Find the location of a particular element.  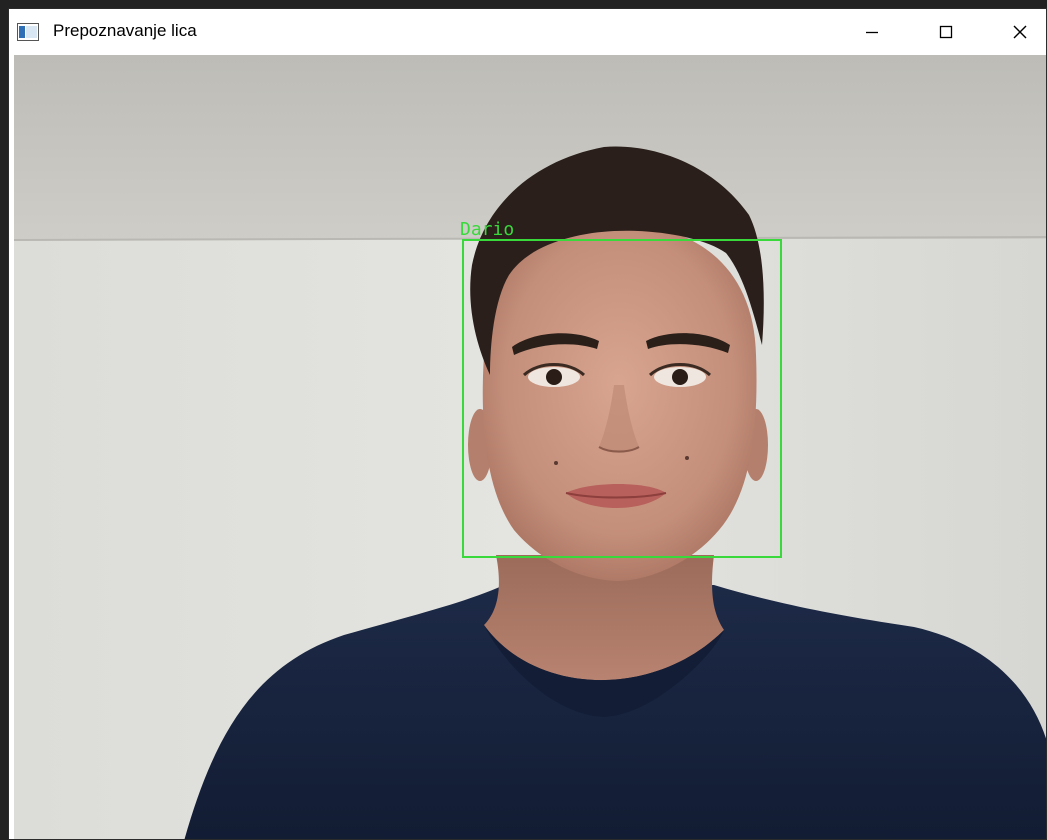

face-detection-label: Dario is located at coordinates (487, 229).